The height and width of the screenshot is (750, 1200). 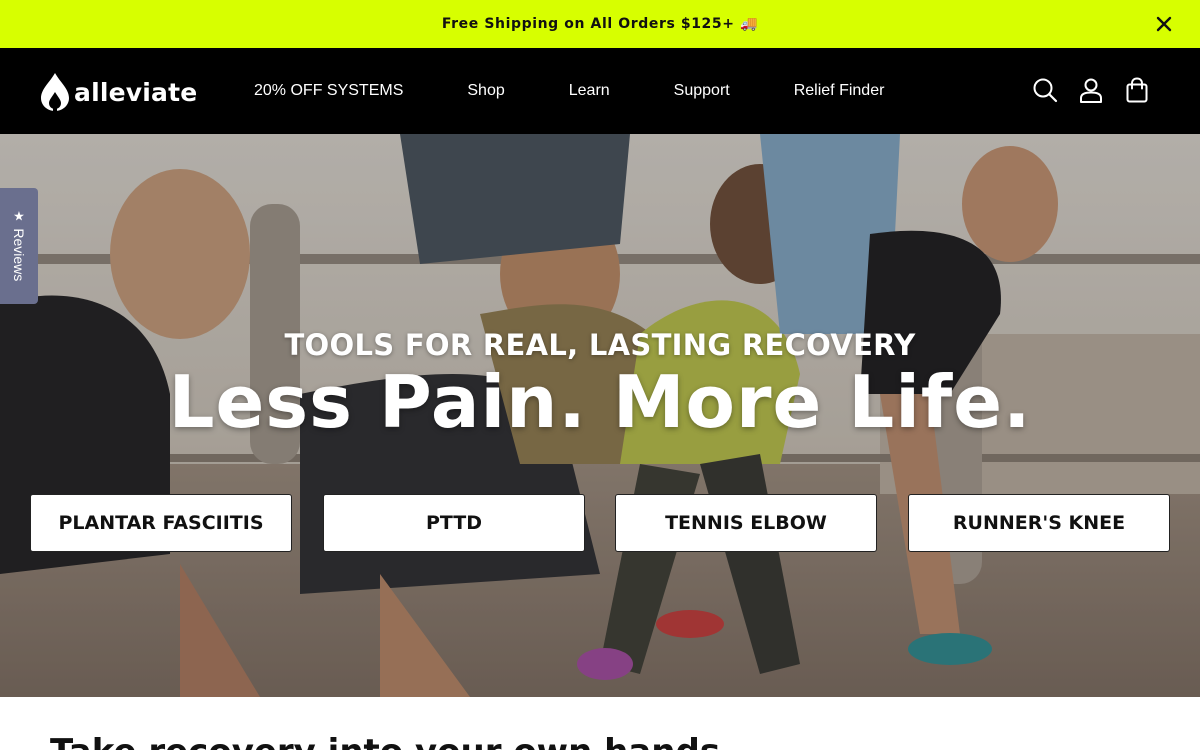 I want to click on reviews-tab-label: Reviews, so click(x=19, y=255).